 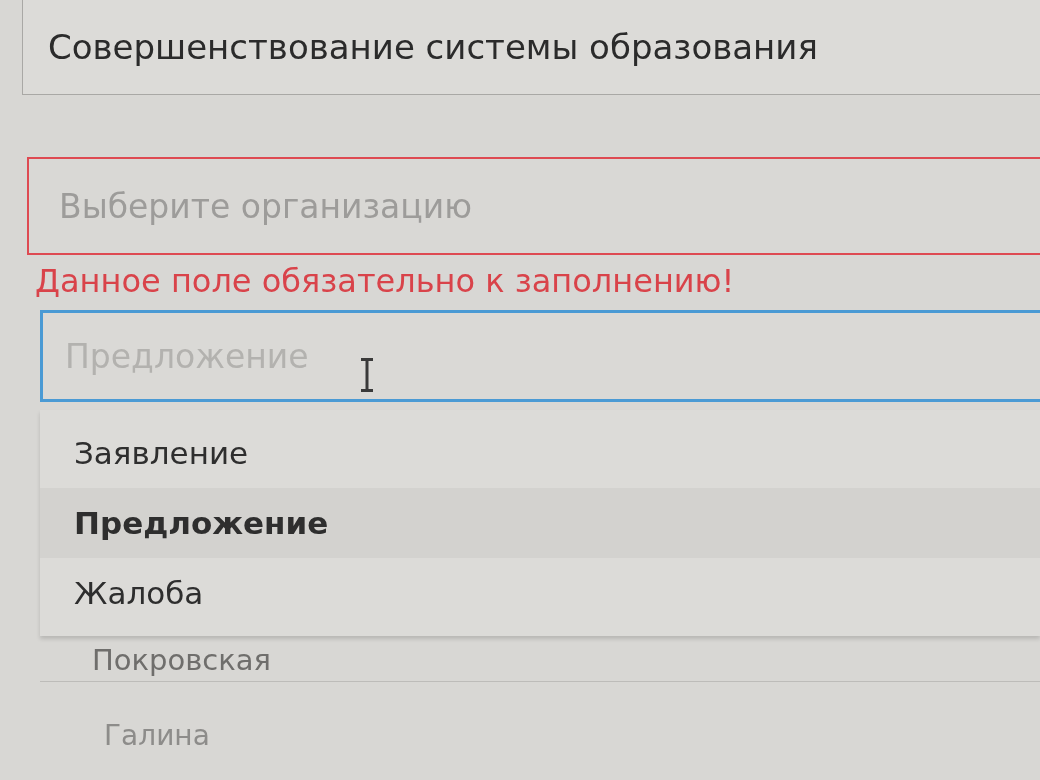 I want to click on dropdown-option: Предложение, so click(x=540, y=523).